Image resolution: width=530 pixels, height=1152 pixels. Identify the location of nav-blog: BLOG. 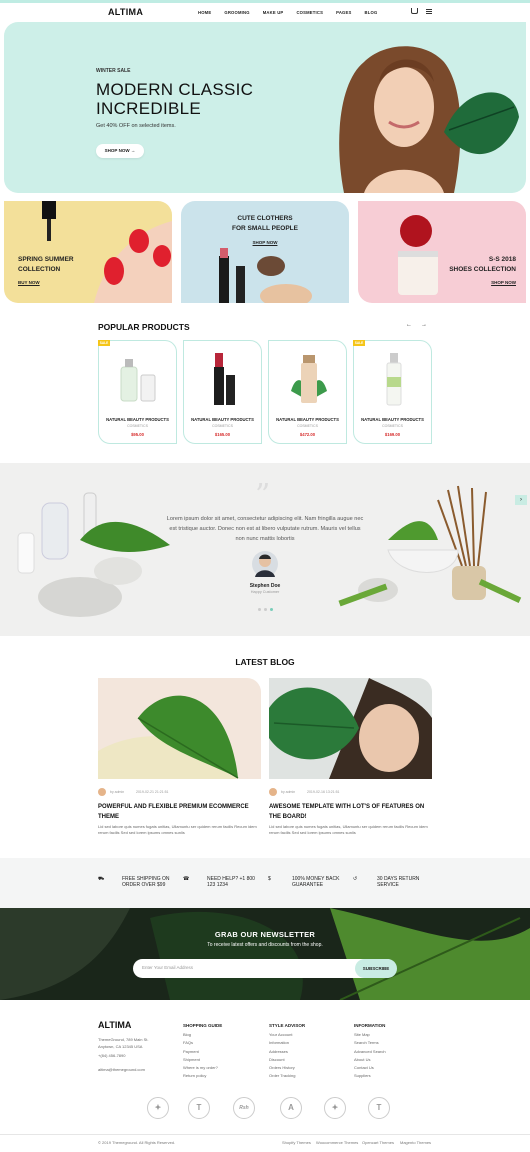
(371, 12).